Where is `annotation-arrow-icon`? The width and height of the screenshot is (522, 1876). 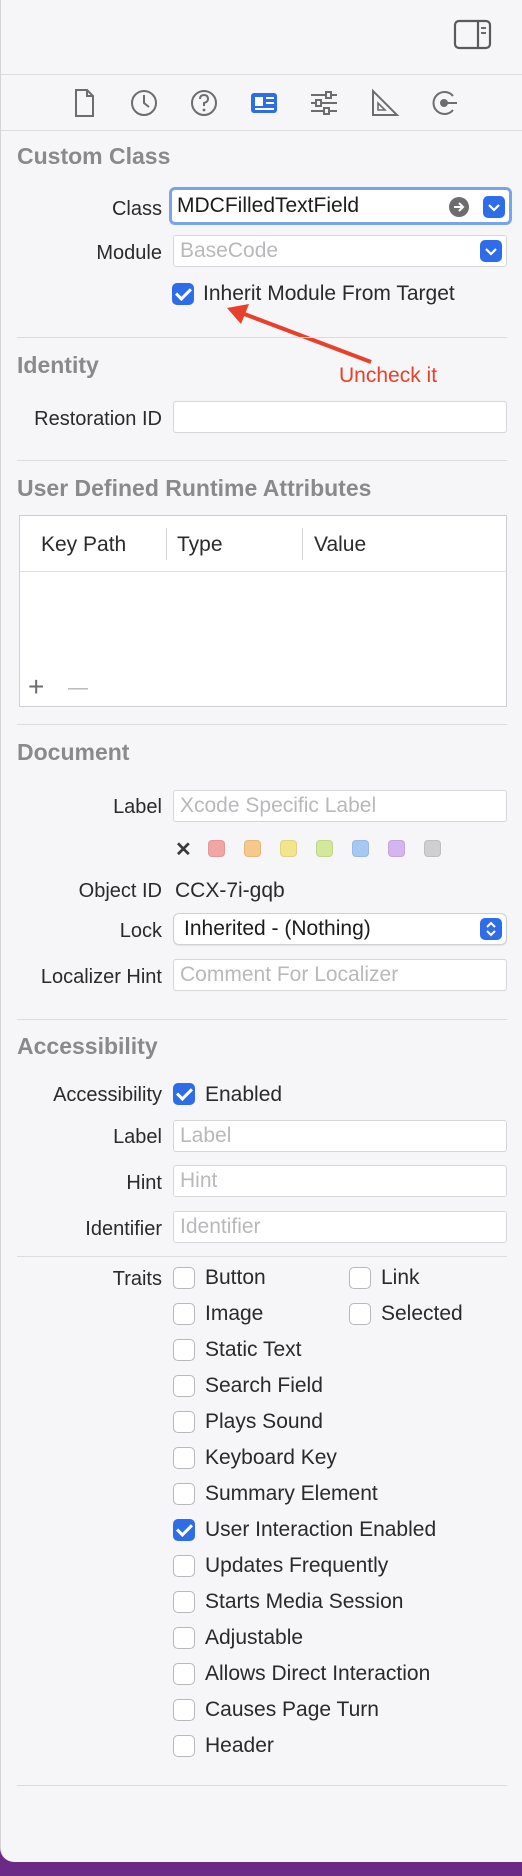 annotation-arrow-icon is located at coordinates (299, 334).